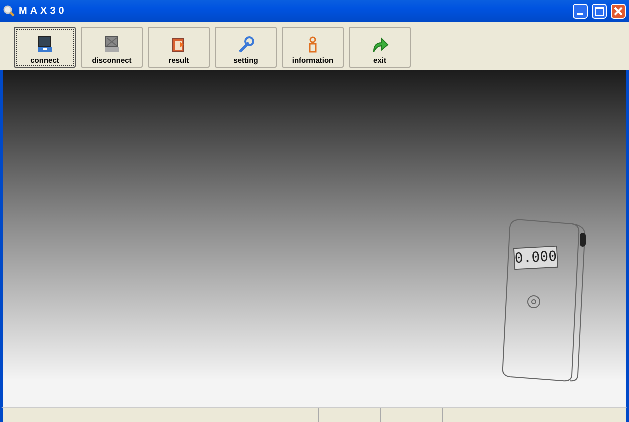 This screenshot has height=422, width=629. Describe the element at coordinates (246, 45) in the screenshot. I see `wrench-icon` at that location.